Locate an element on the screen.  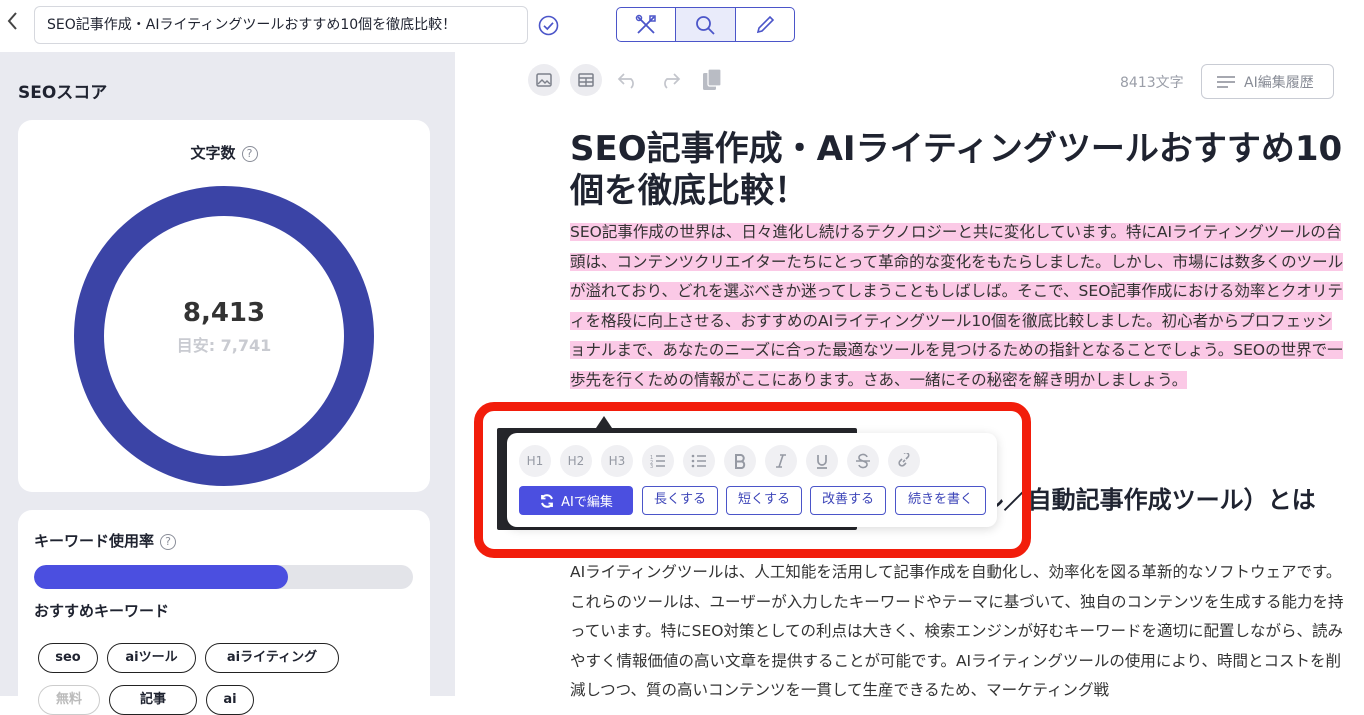
top-bar: SEO記事作成・AIライティングツールおすすめ10個を徹底比較！ is located at coordinates (682, 26).